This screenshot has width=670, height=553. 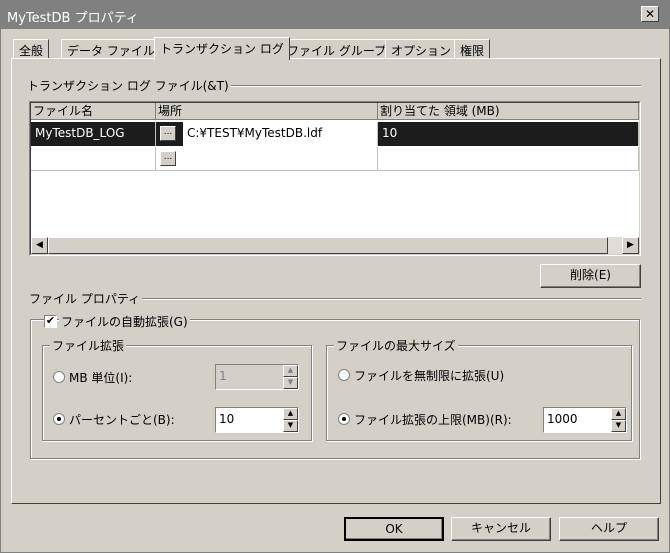 I want to click on ok-button: OK, so click(x=394, y=529).